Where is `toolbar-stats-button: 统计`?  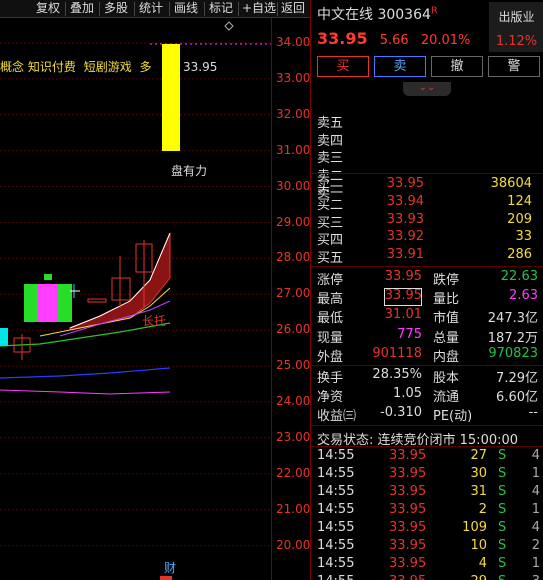 toolbar-stats-button: 统计 is located at coordinates (151, 9).